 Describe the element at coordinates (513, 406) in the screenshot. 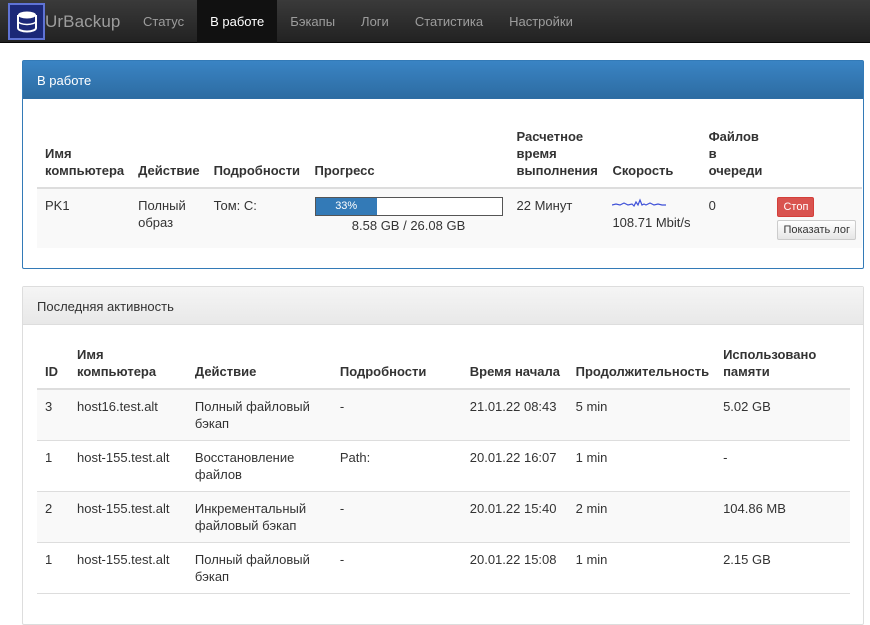

I see `cell-start: 21.01.22 08:43` at that location.